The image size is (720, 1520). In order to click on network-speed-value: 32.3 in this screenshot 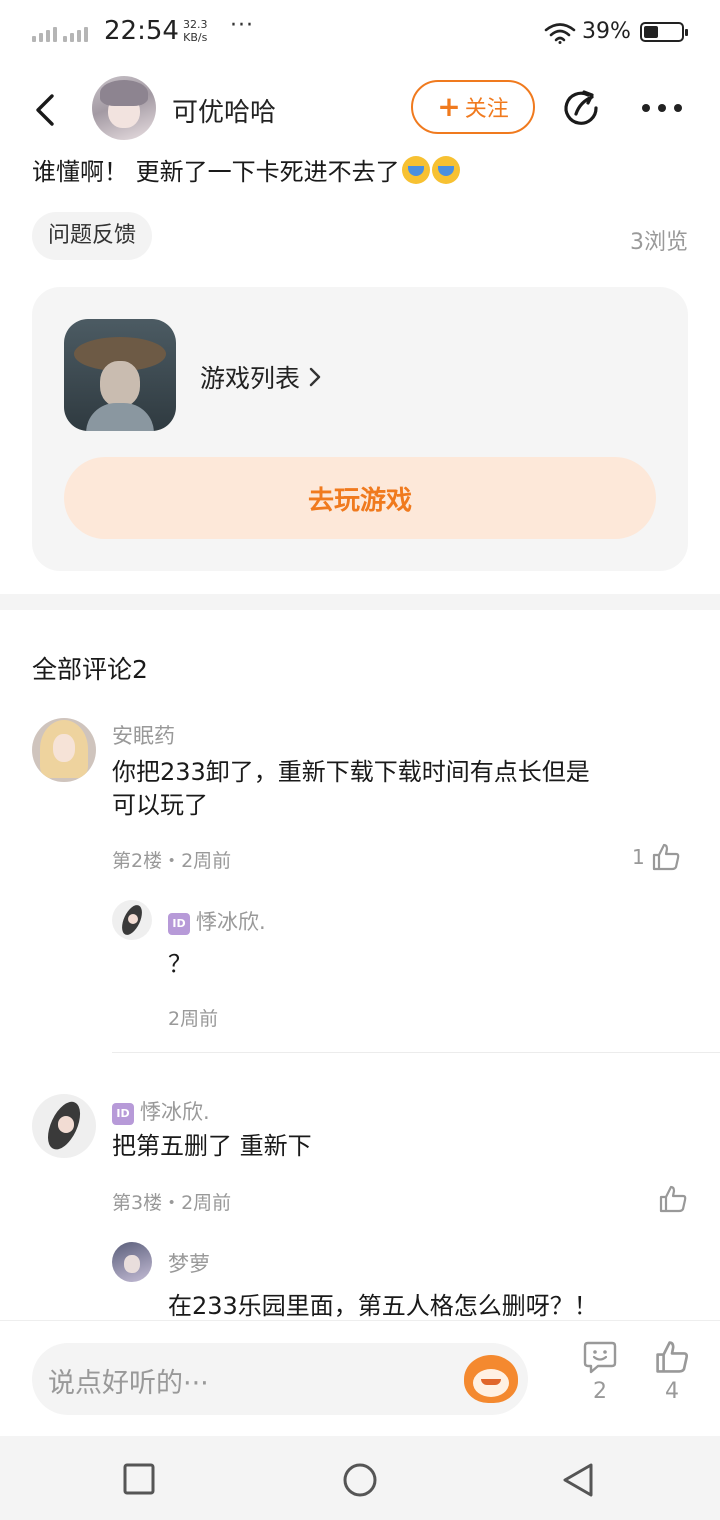, I will do `click(195, 24)`.